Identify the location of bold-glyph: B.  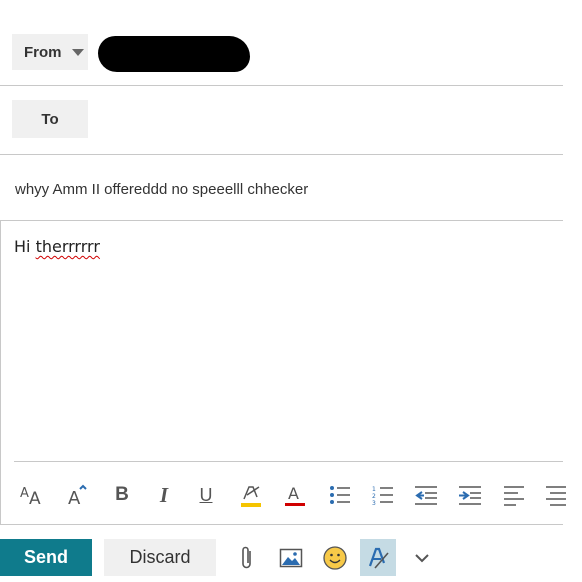
(122, 494).